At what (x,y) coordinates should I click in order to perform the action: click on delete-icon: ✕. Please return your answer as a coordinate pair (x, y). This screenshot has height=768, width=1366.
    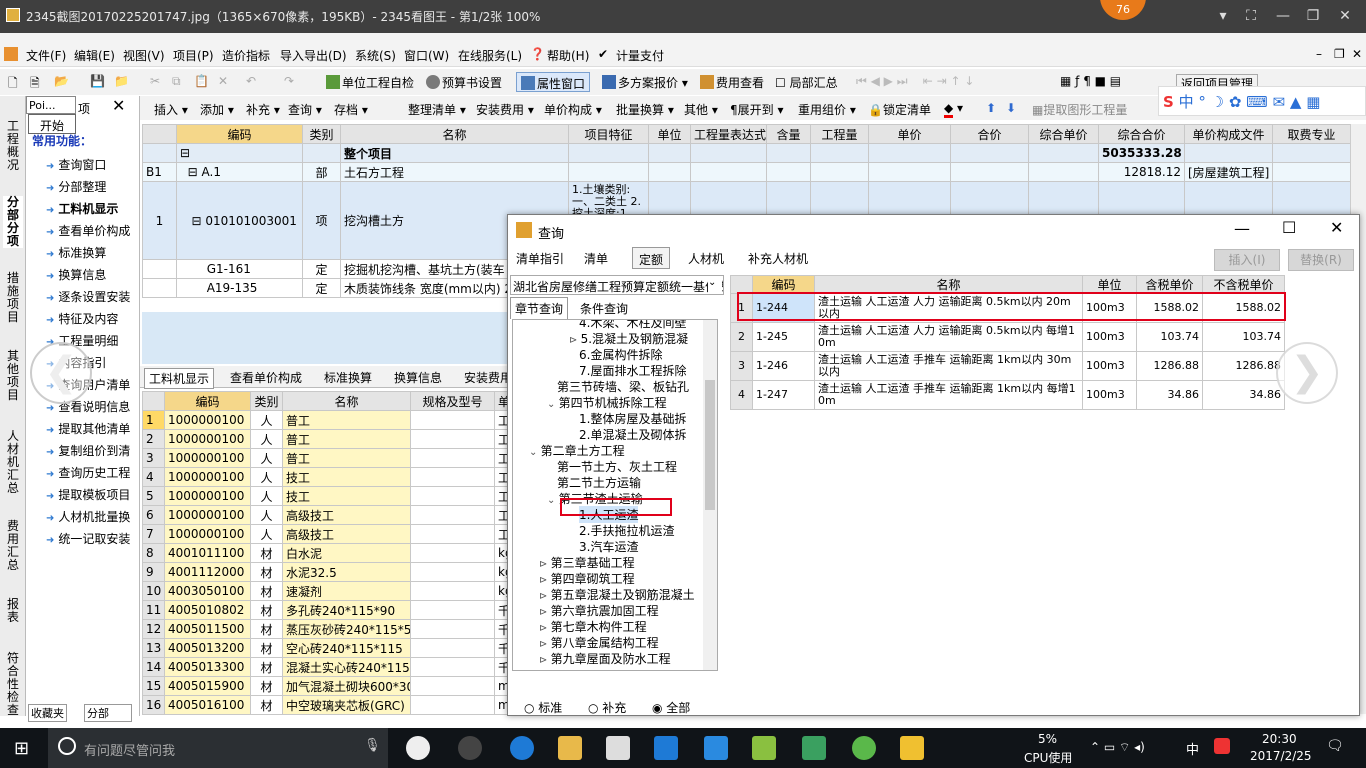
    Looking at the image, I should click on (223, 81).